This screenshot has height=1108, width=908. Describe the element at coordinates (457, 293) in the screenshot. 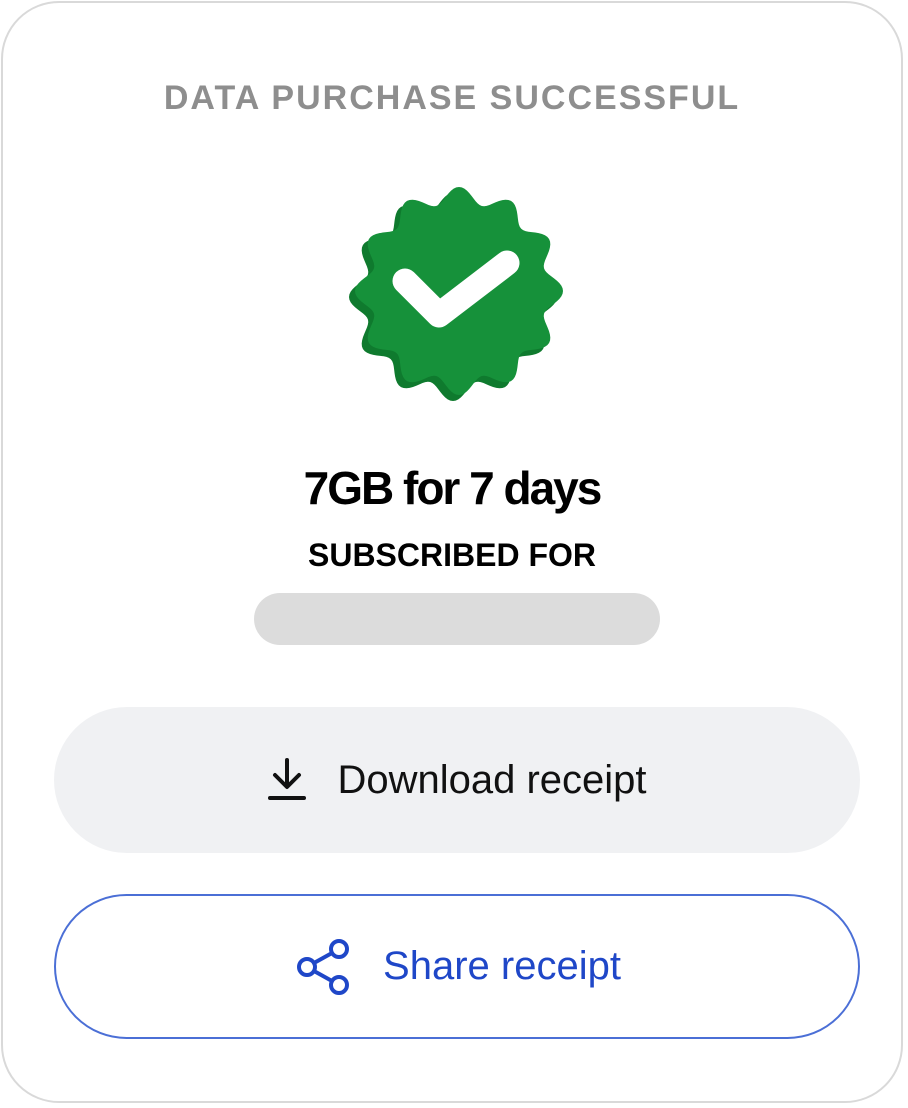

I see `verified-check-badge-icon` at that location.